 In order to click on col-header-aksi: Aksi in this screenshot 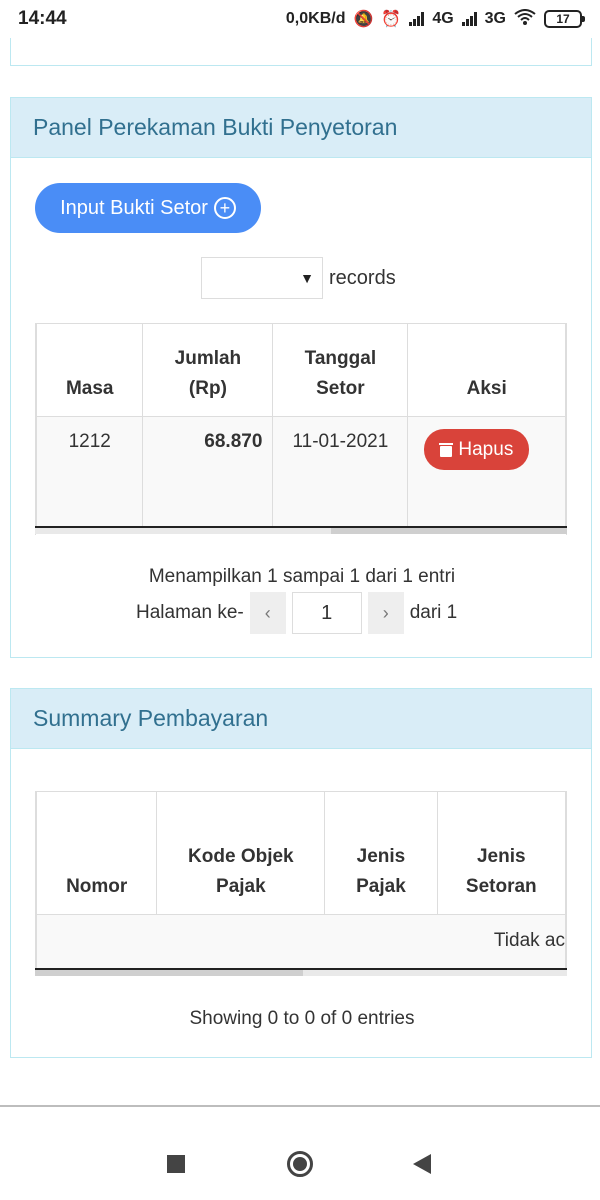, I will do `click(486, 370)`.